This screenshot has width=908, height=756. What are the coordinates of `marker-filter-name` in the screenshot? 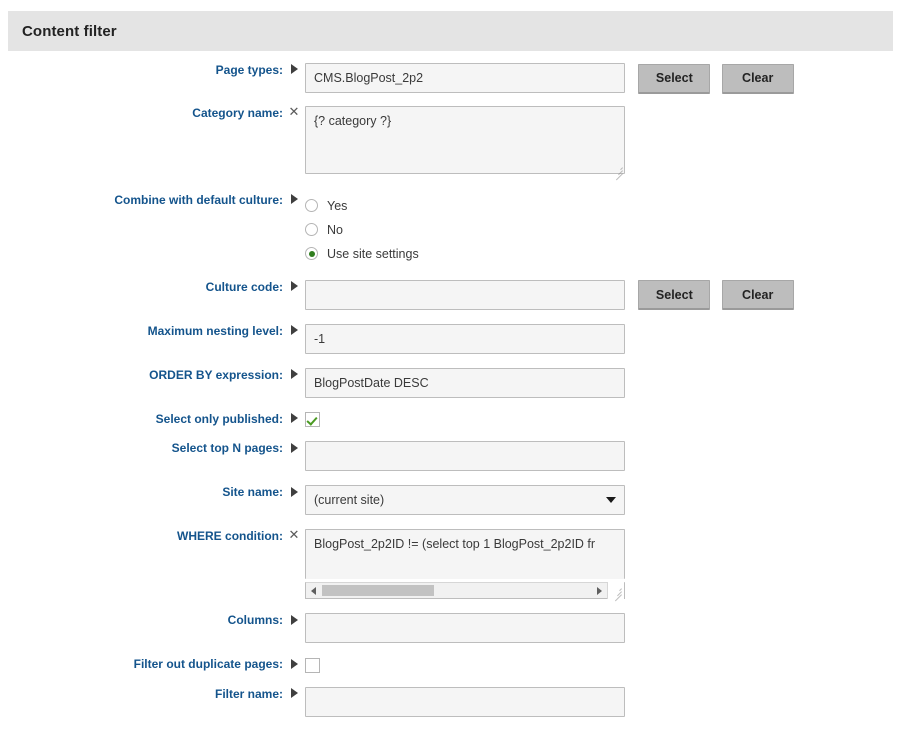 It's located at (294, 694).